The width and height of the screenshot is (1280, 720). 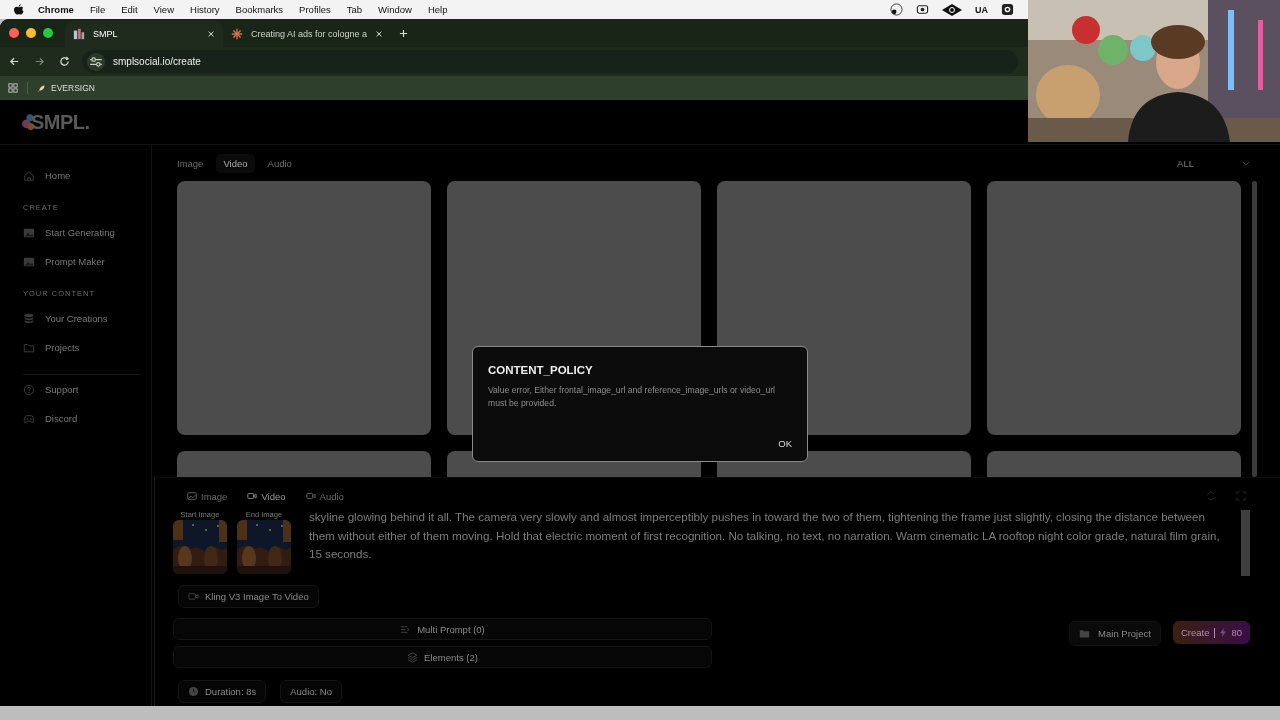 What do you see at coordinates (29, 318) in the screenshot?
I see `database-icon` at bounding box center [29, 318].